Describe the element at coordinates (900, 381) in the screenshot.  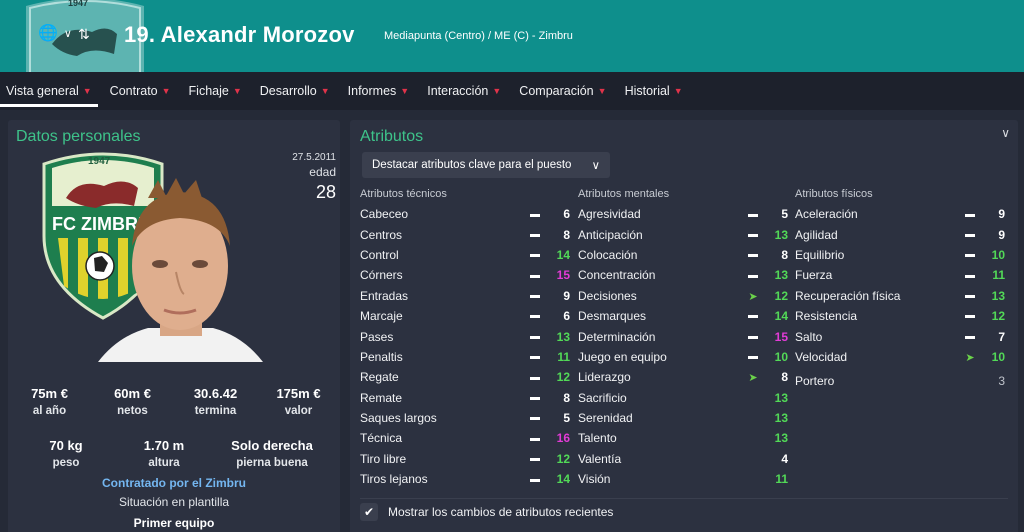
I see `attribute-row: Portero 3` at that location.